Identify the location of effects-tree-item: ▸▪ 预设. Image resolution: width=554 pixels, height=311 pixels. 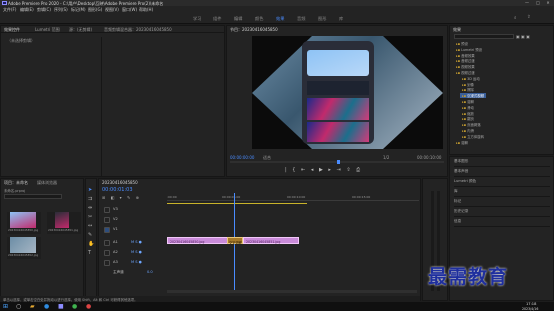
(462, 43).